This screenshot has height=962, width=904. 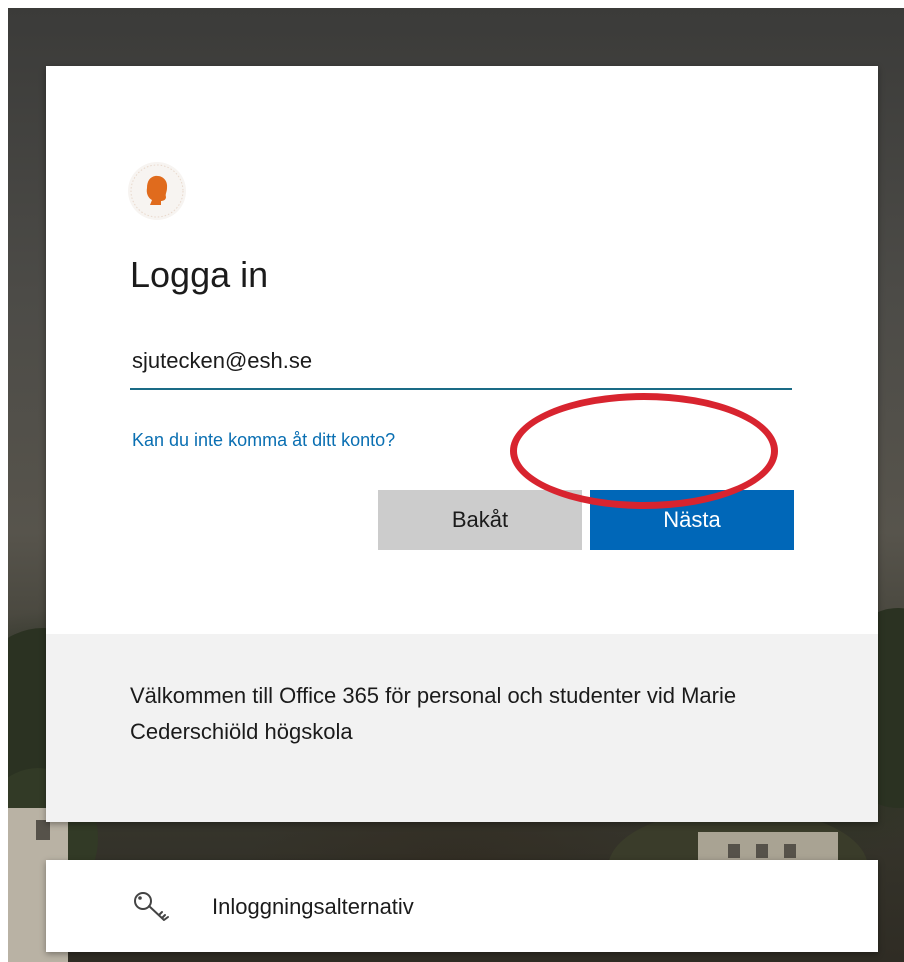 I want to click on email-field, so click(x=463, y=361).